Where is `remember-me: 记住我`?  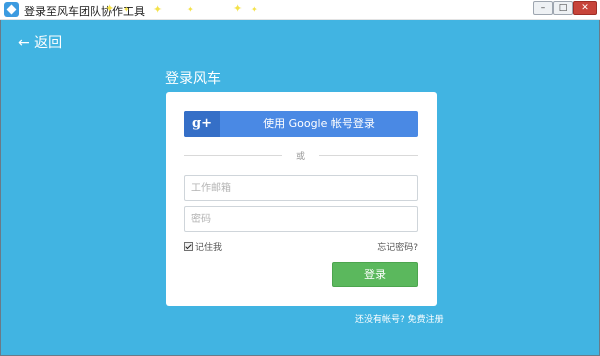
remember-me: 记住我 is located at coordinates (203, 246).